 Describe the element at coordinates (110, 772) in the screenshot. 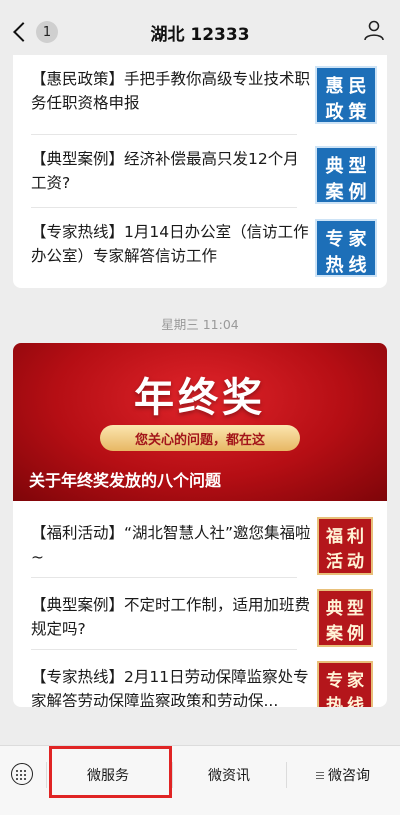

I see `highlight-box` at that location.